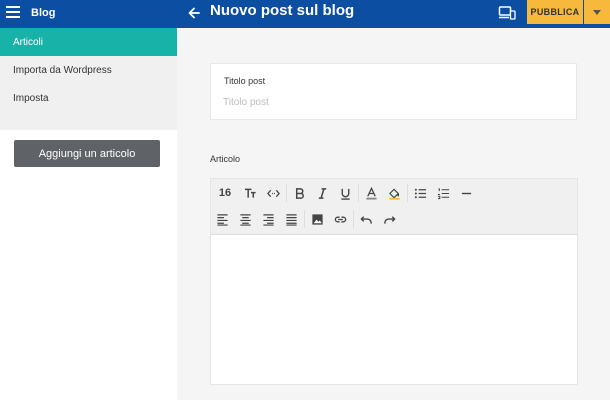 This screenshot has height=400, width=610. What do you see at coordinates (555, 12) in the screenshot?
I see `publish-button: PUBBLICA` at bounding box center [555, 12].